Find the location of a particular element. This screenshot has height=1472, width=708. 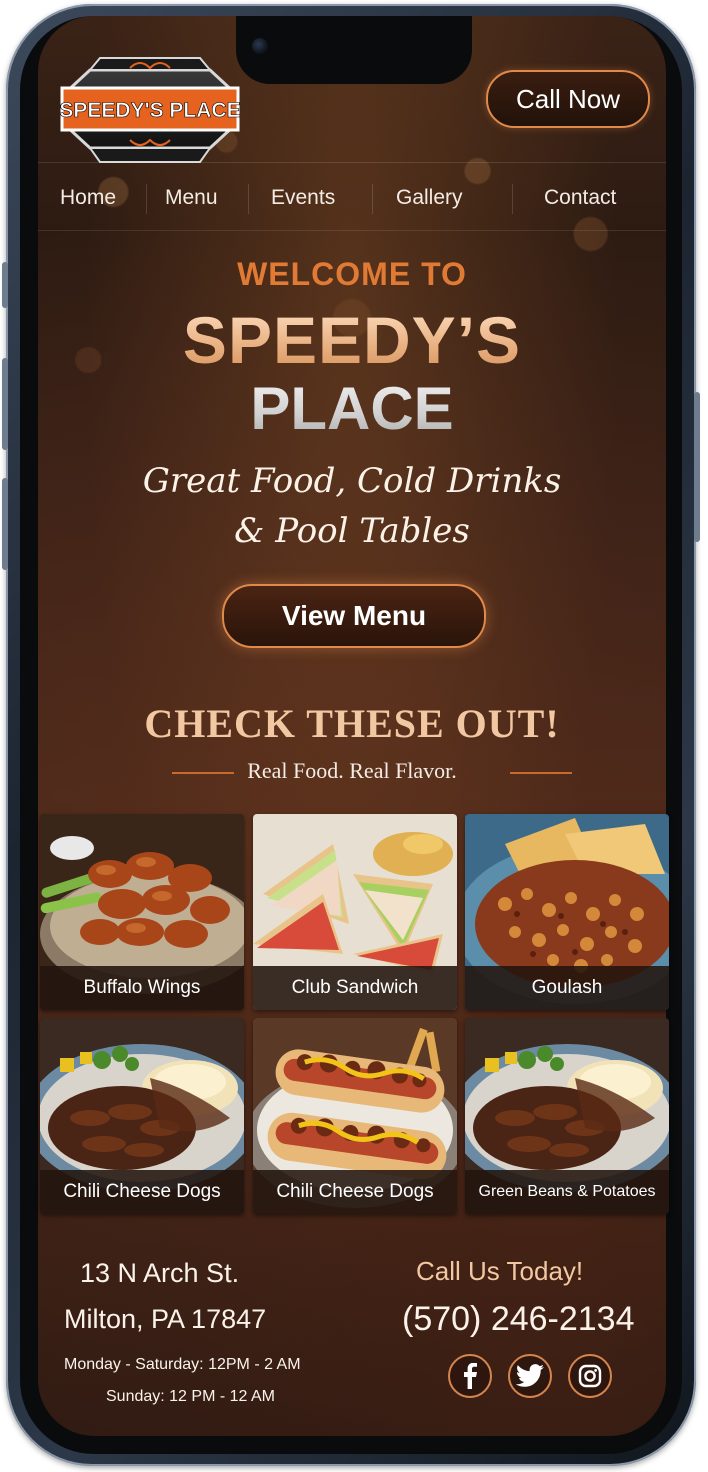

nav-item-contact: Contact is located at coordinates (580, 198).